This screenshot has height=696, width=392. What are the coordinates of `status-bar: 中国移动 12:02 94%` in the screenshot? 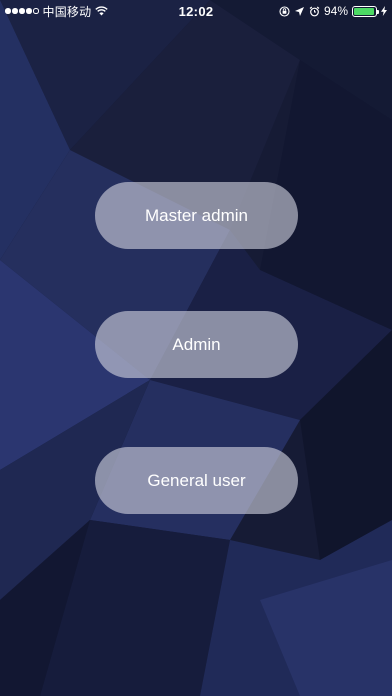 It's located at (196, 11).